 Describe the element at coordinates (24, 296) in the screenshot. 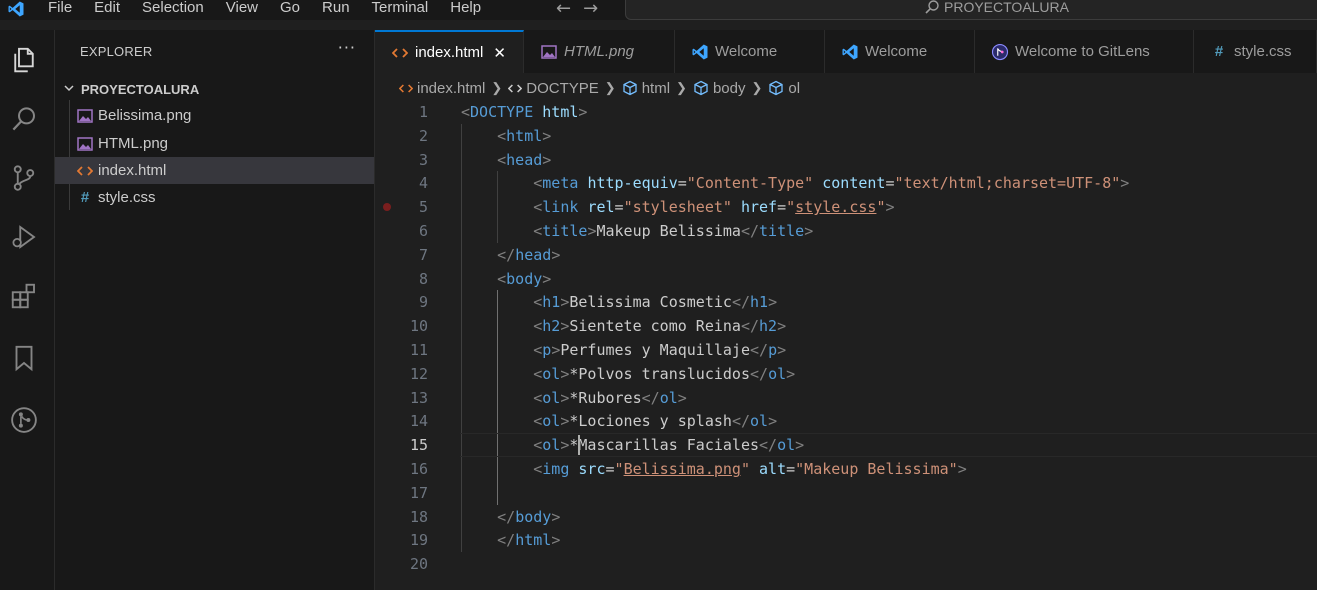

I see `extensions-icon` at that location.